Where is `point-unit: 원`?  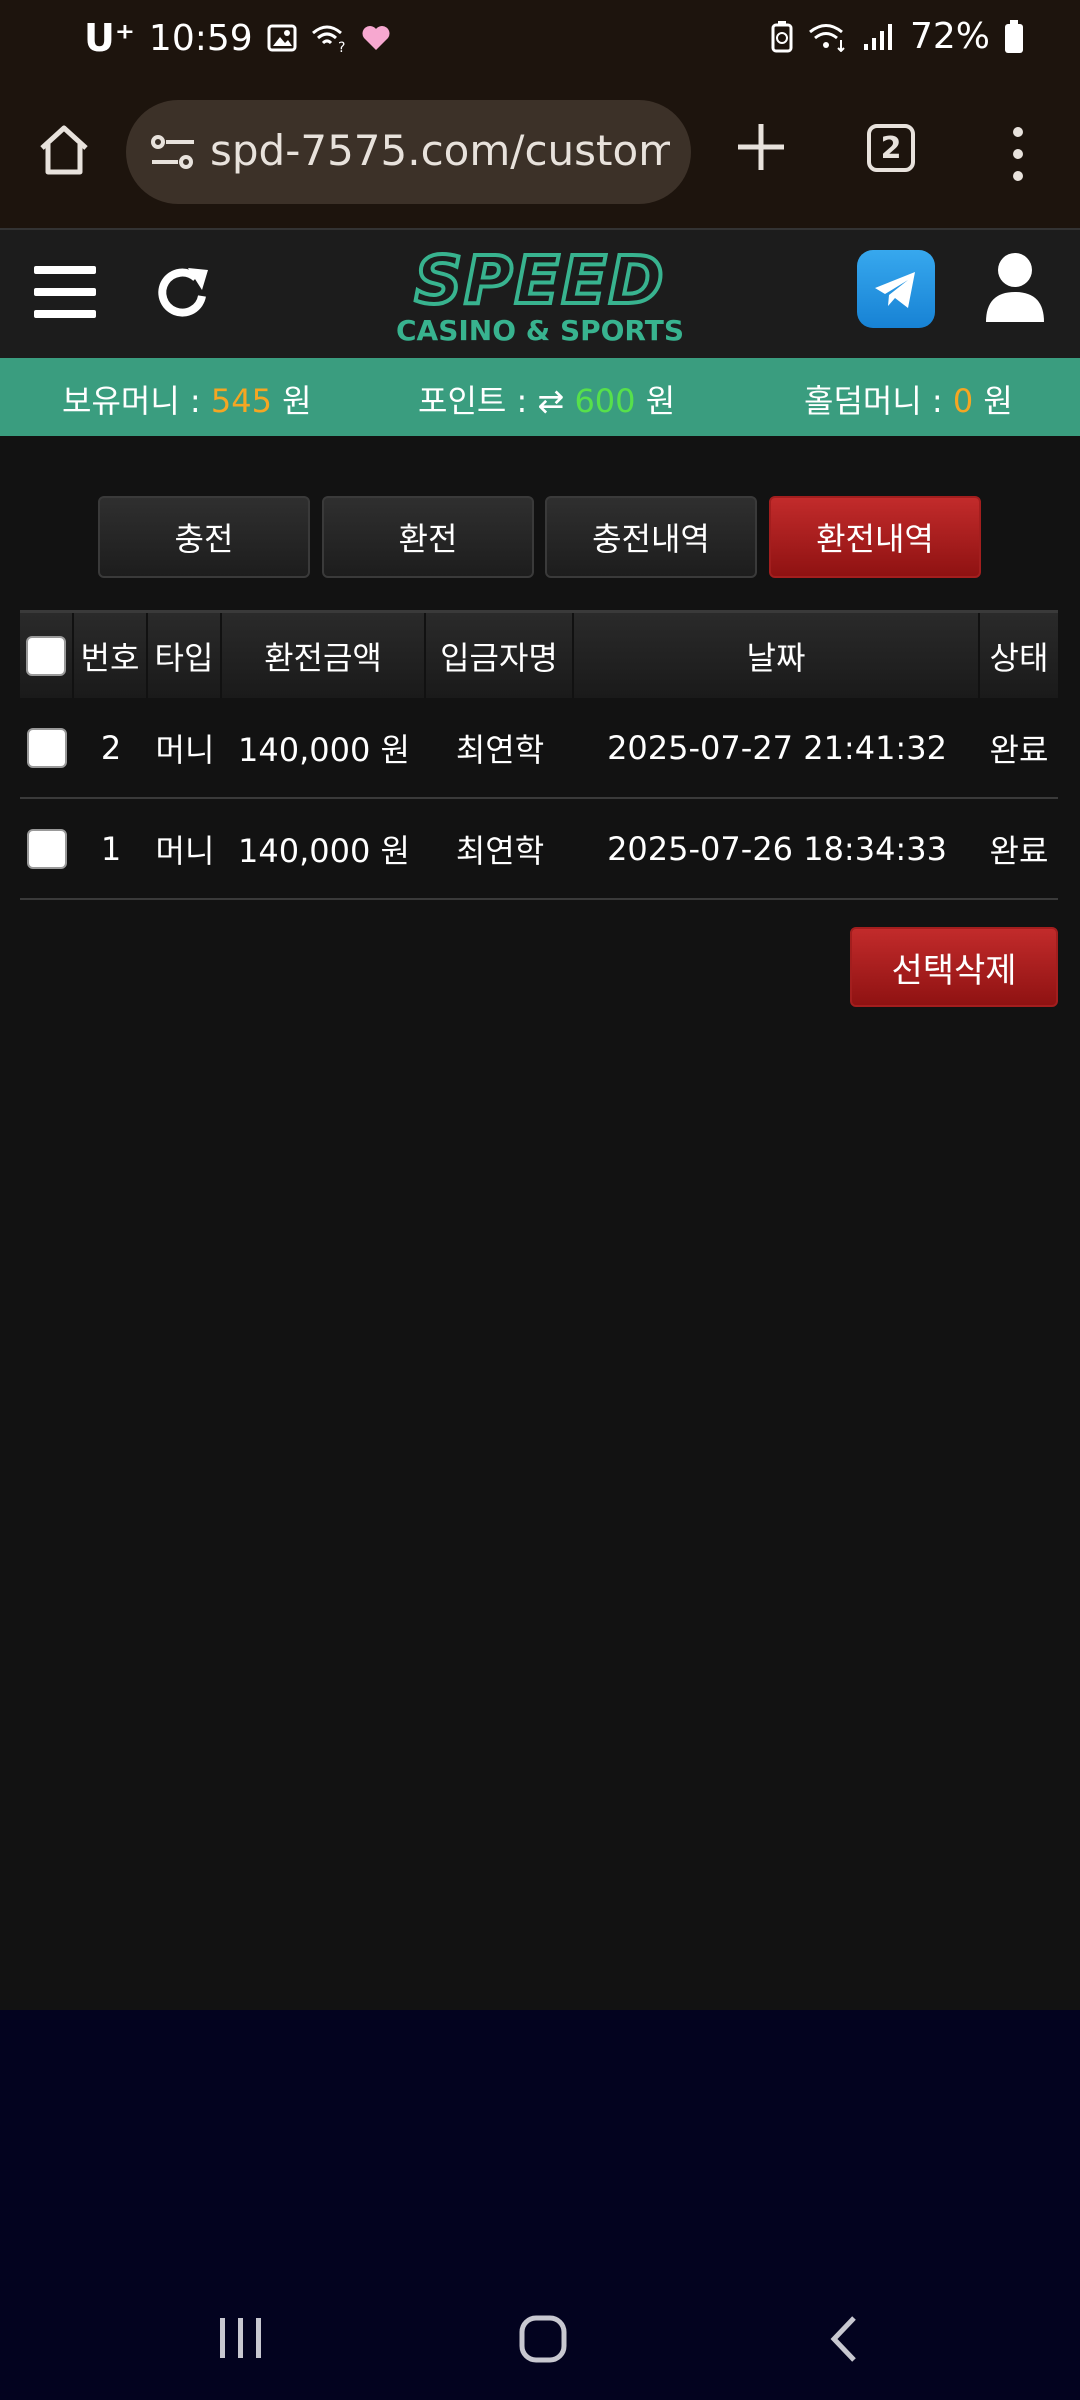 point-unit: 원 is located at coordinates (660, 401).